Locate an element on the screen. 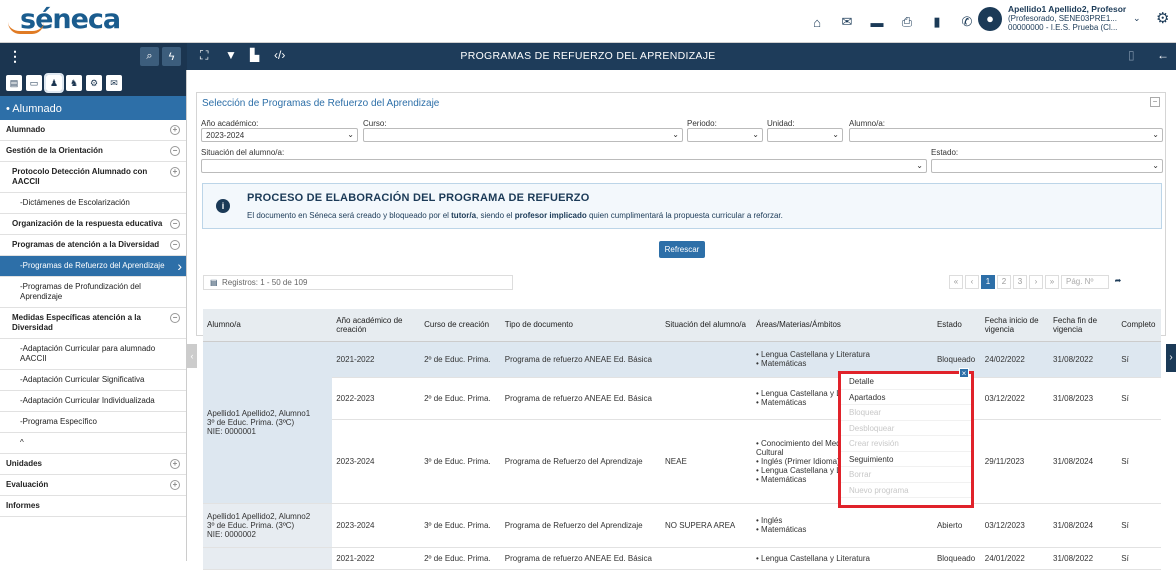 This screenshot has width=1176, height=570. sidebar-item-label: Gestión de la Orientación is located at coordinates (54, 150).